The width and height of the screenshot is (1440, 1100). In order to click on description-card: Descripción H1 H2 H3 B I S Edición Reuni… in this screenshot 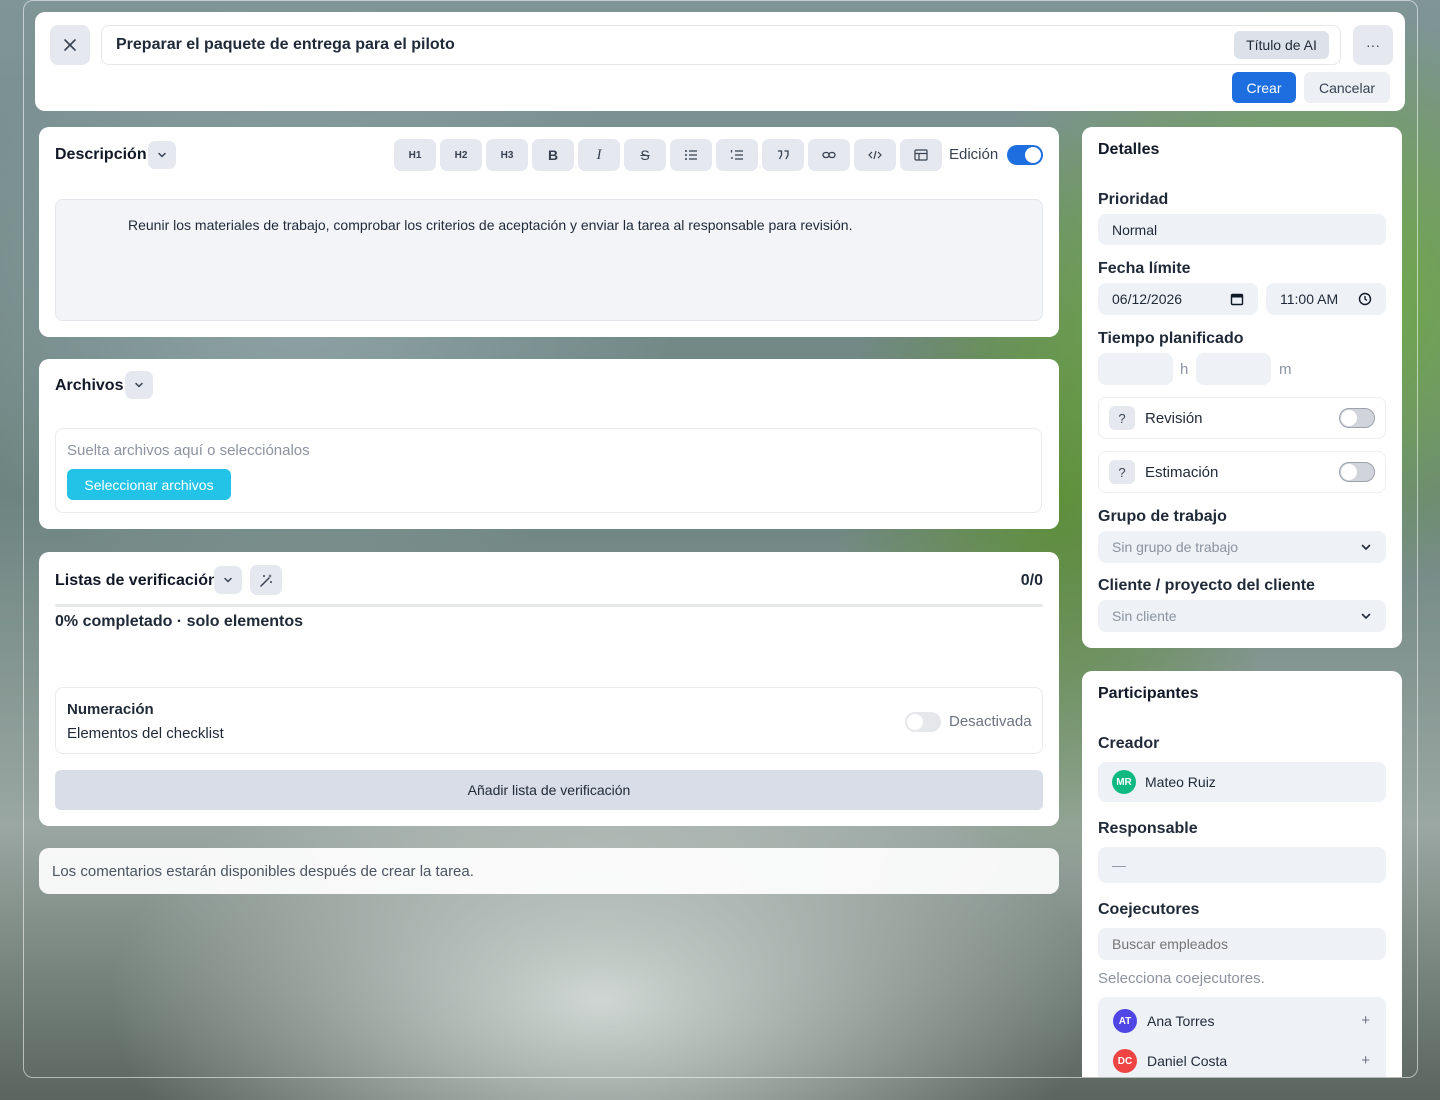, I will do `click(549, 232)`.